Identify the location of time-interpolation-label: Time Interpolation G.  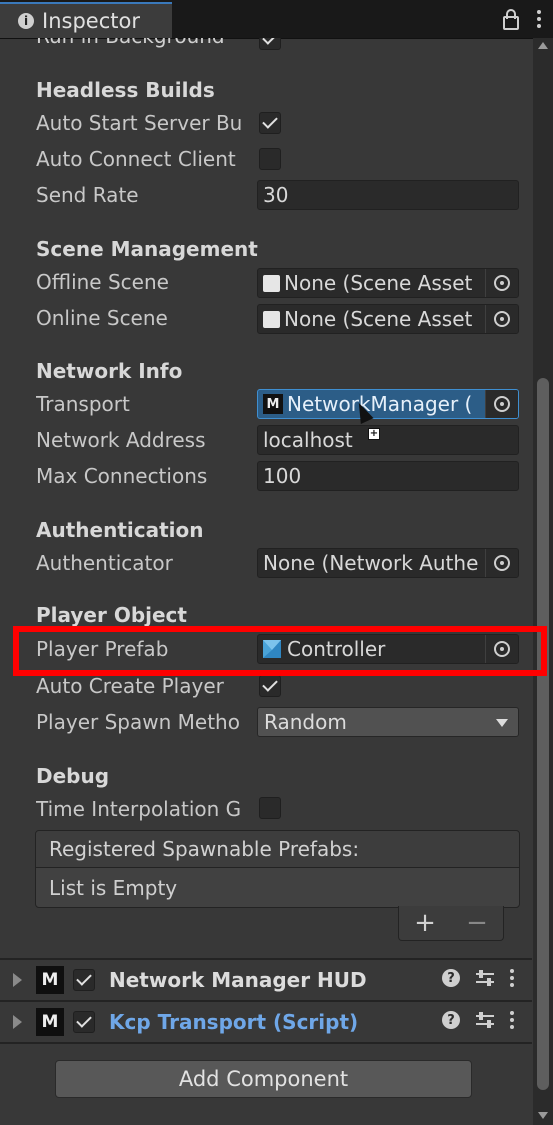
(139, 809).